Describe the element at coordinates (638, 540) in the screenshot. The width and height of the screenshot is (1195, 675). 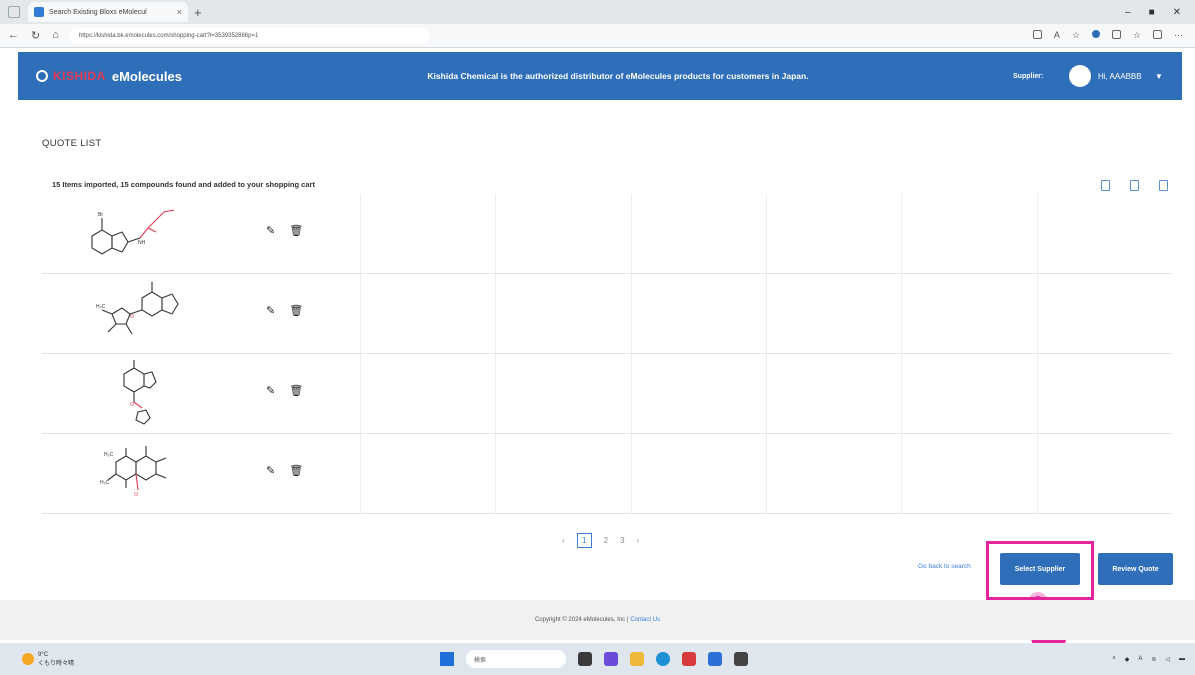
I see `next-page-button: ›` at that location.